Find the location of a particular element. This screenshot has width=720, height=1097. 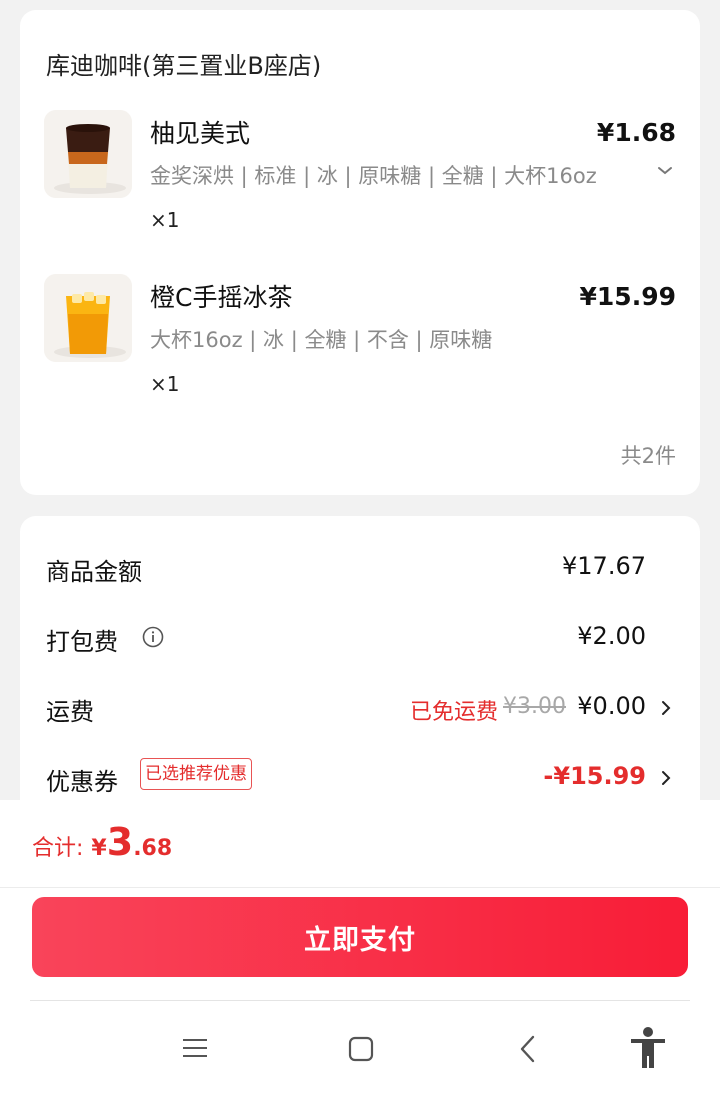

goods-amount-row: 商品金额 ¥17.67 is located at coordinates (360, 568).